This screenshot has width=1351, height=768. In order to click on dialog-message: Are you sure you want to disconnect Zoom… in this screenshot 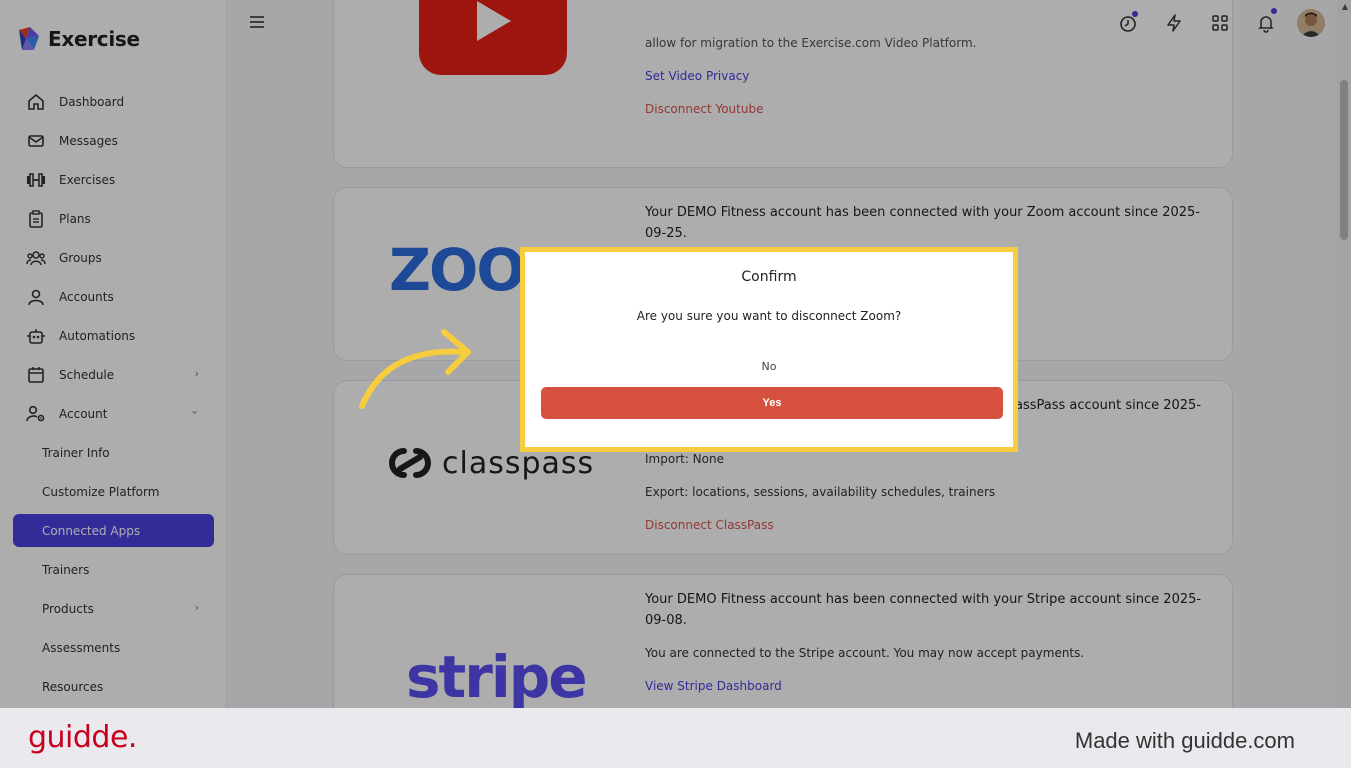, I will do `click(769, 316)`.